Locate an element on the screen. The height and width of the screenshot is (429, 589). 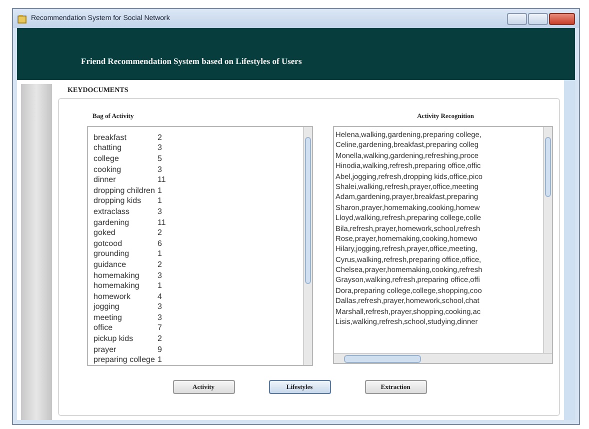
activity-name: gotcood is located at coordinates (109, 243).